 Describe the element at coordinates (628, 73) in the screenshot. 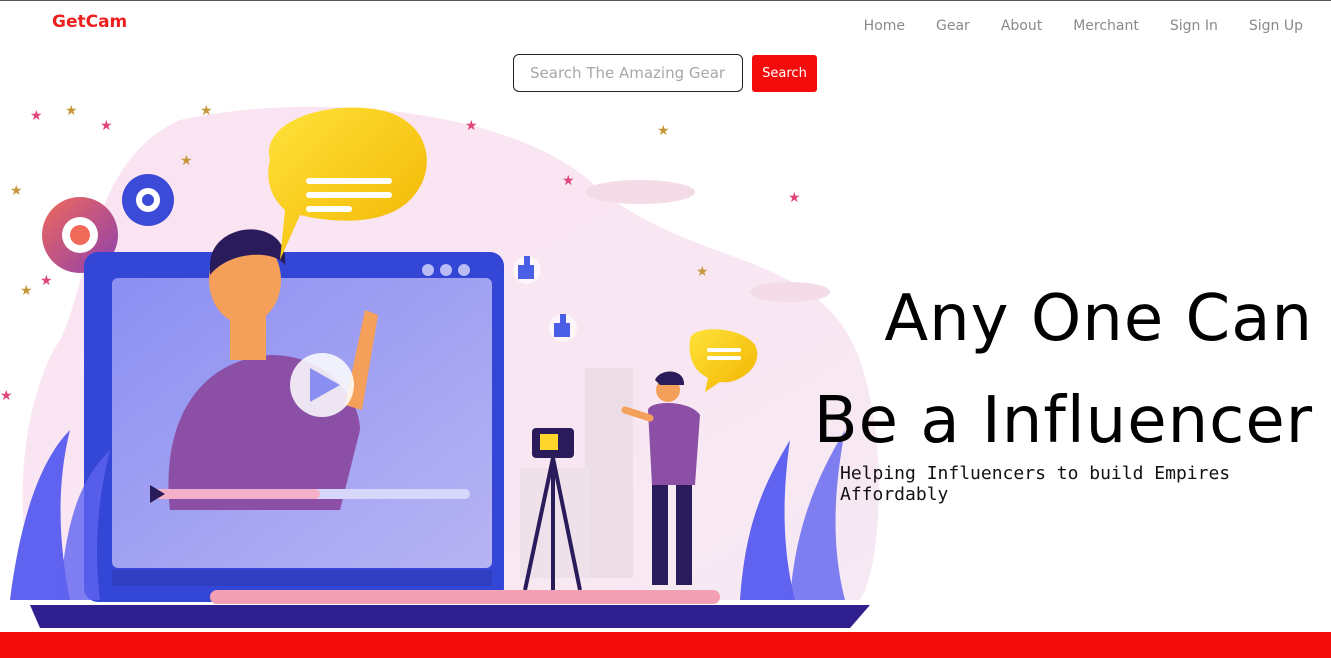

I see `search-input` at that location.